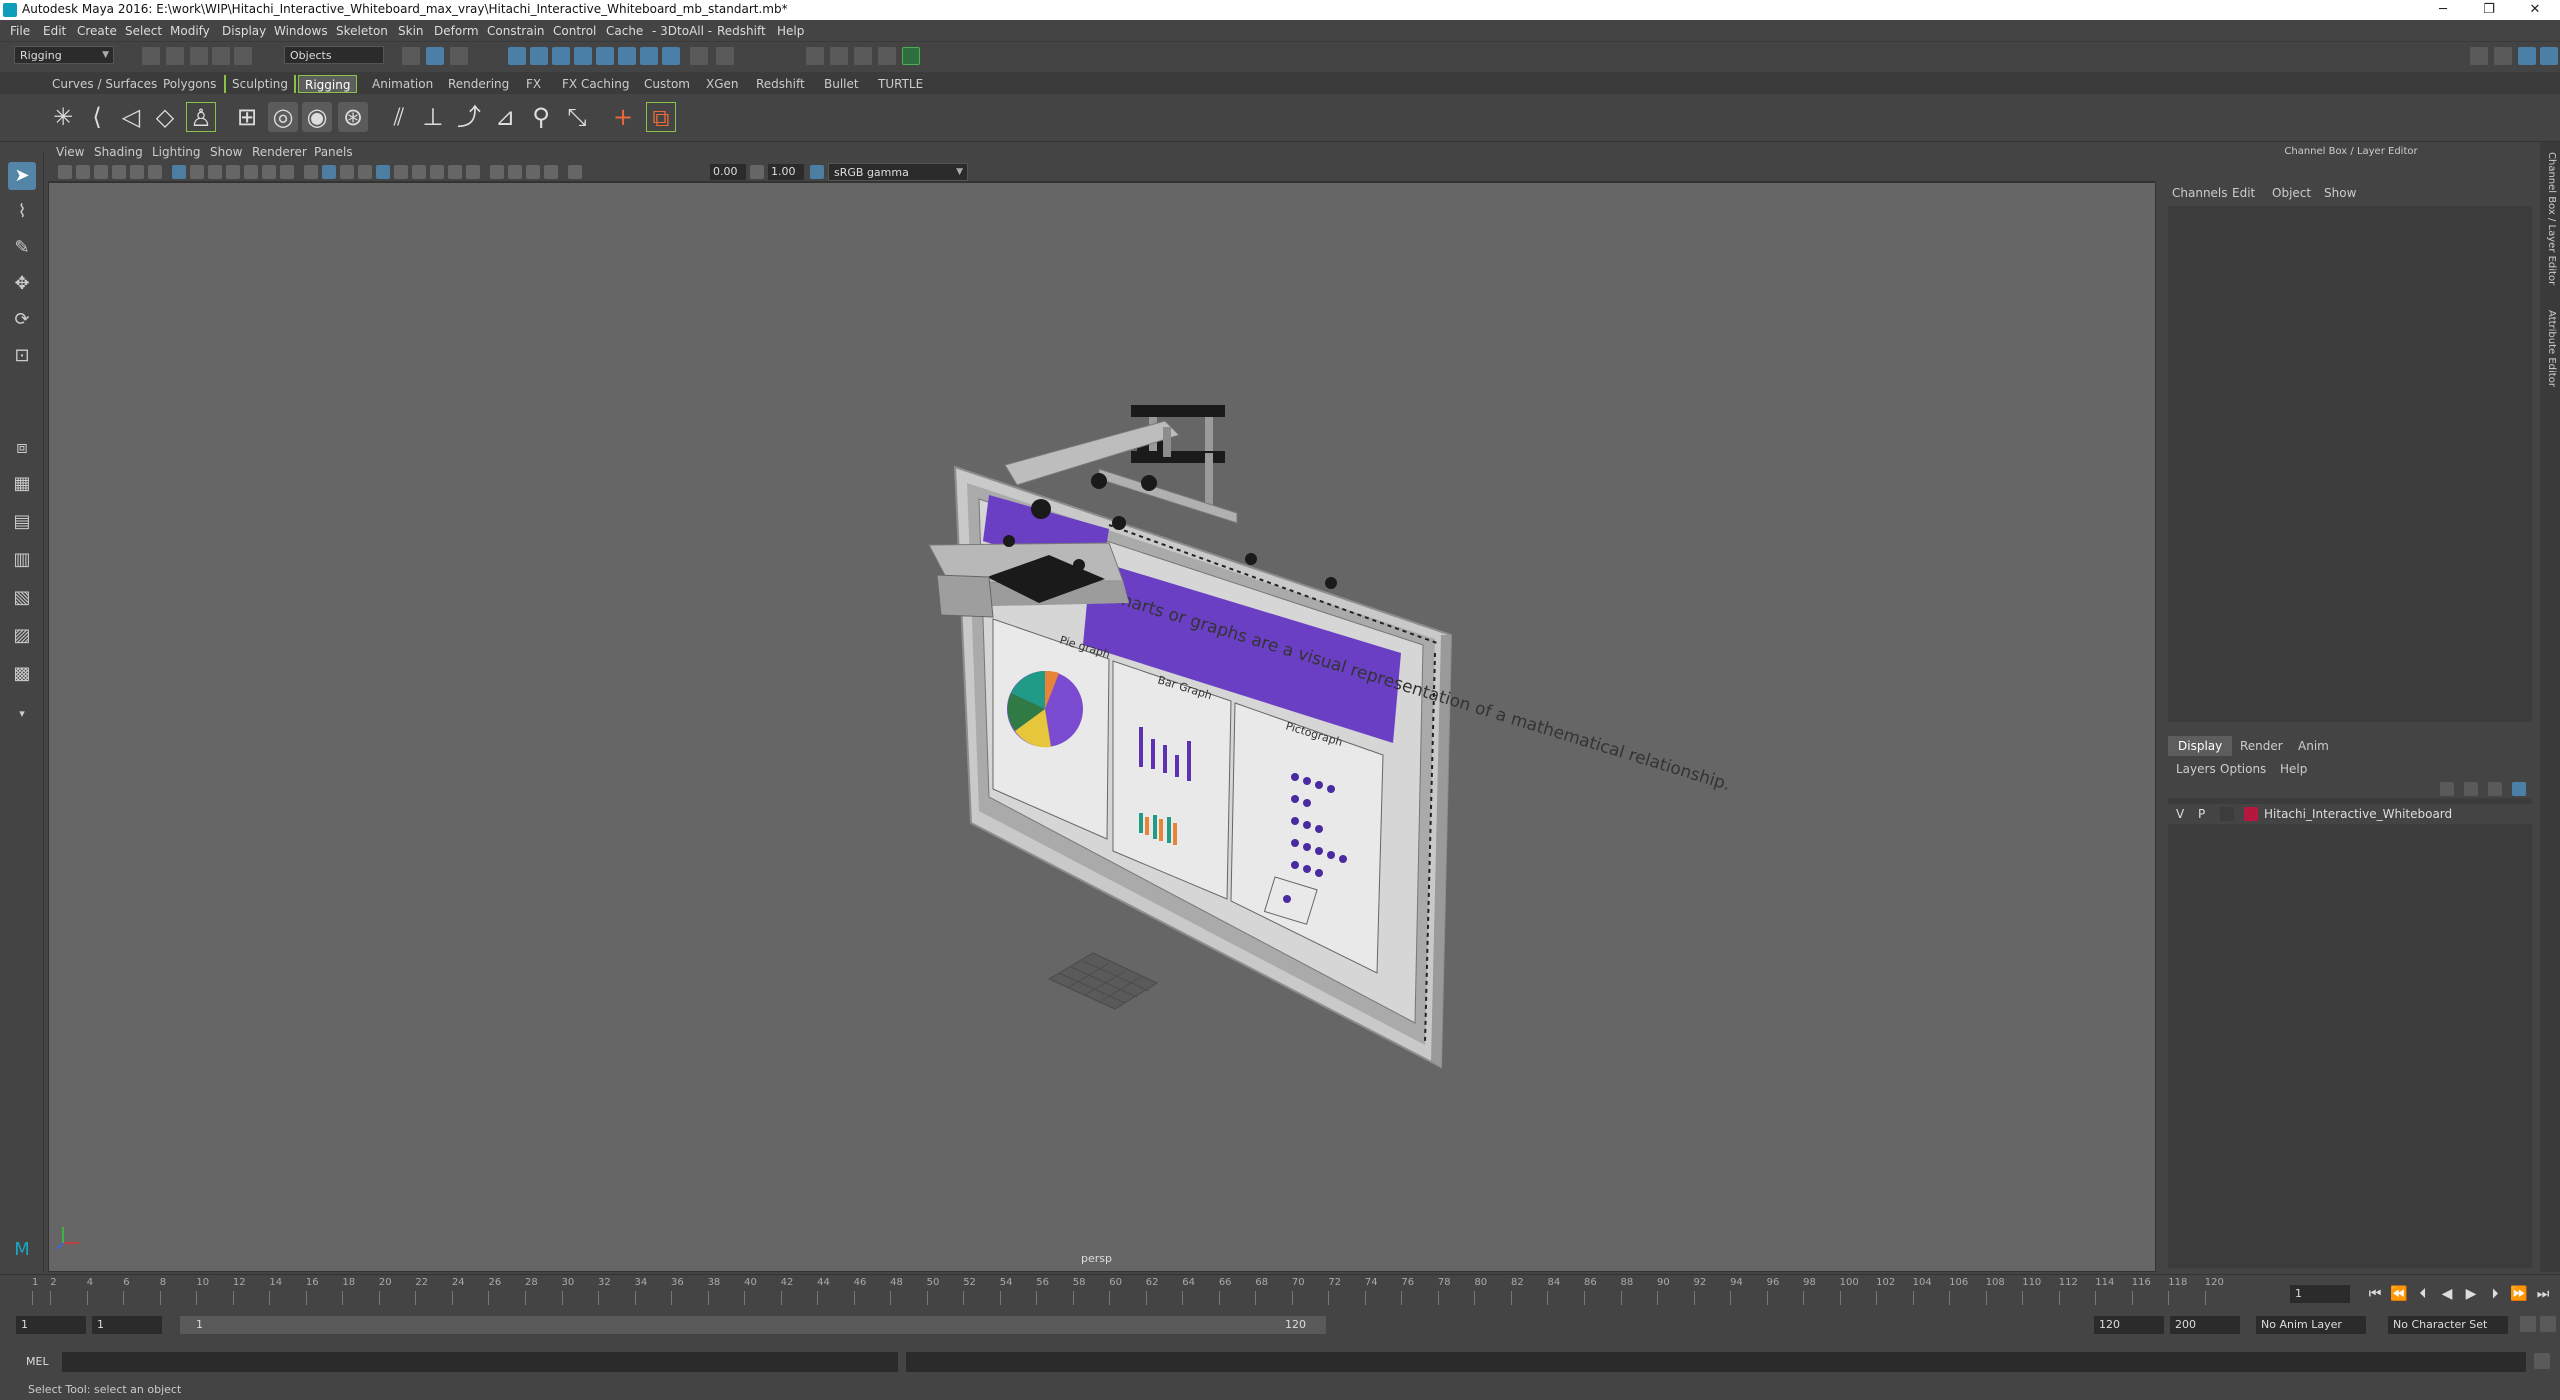 This screenshot has height=1400, width=2560. Describe the element at coordinates (155, 172) in the screenshot. I see `grease-pencil-icon` at that location.